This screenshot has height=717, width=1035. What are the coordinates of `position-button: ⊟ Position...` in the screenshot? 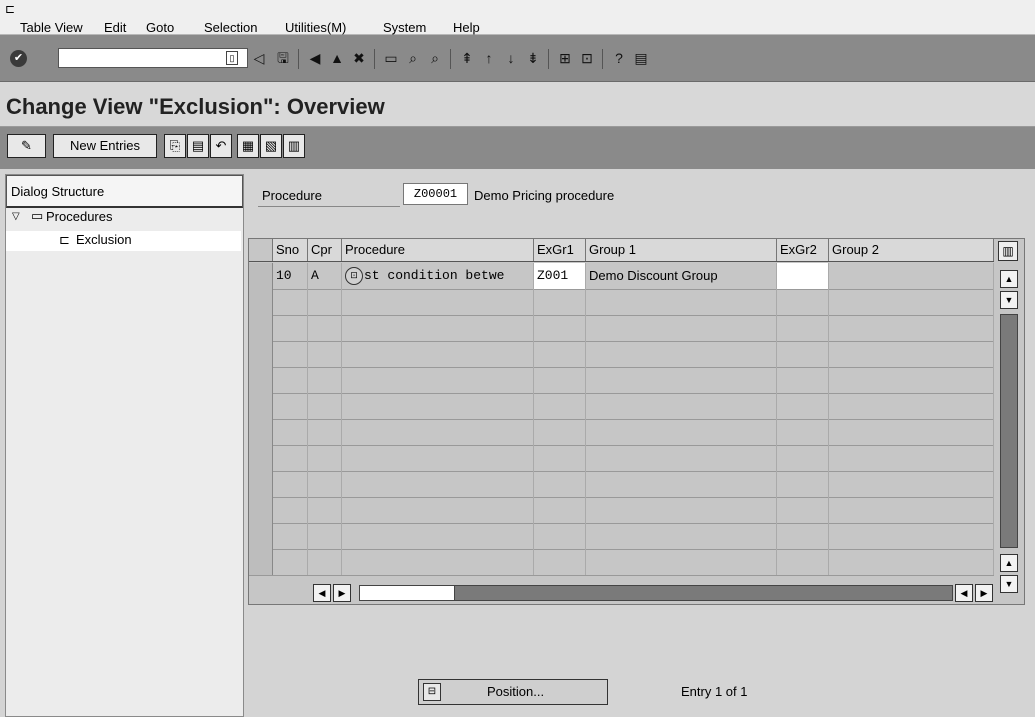 It's located at (513, 692).